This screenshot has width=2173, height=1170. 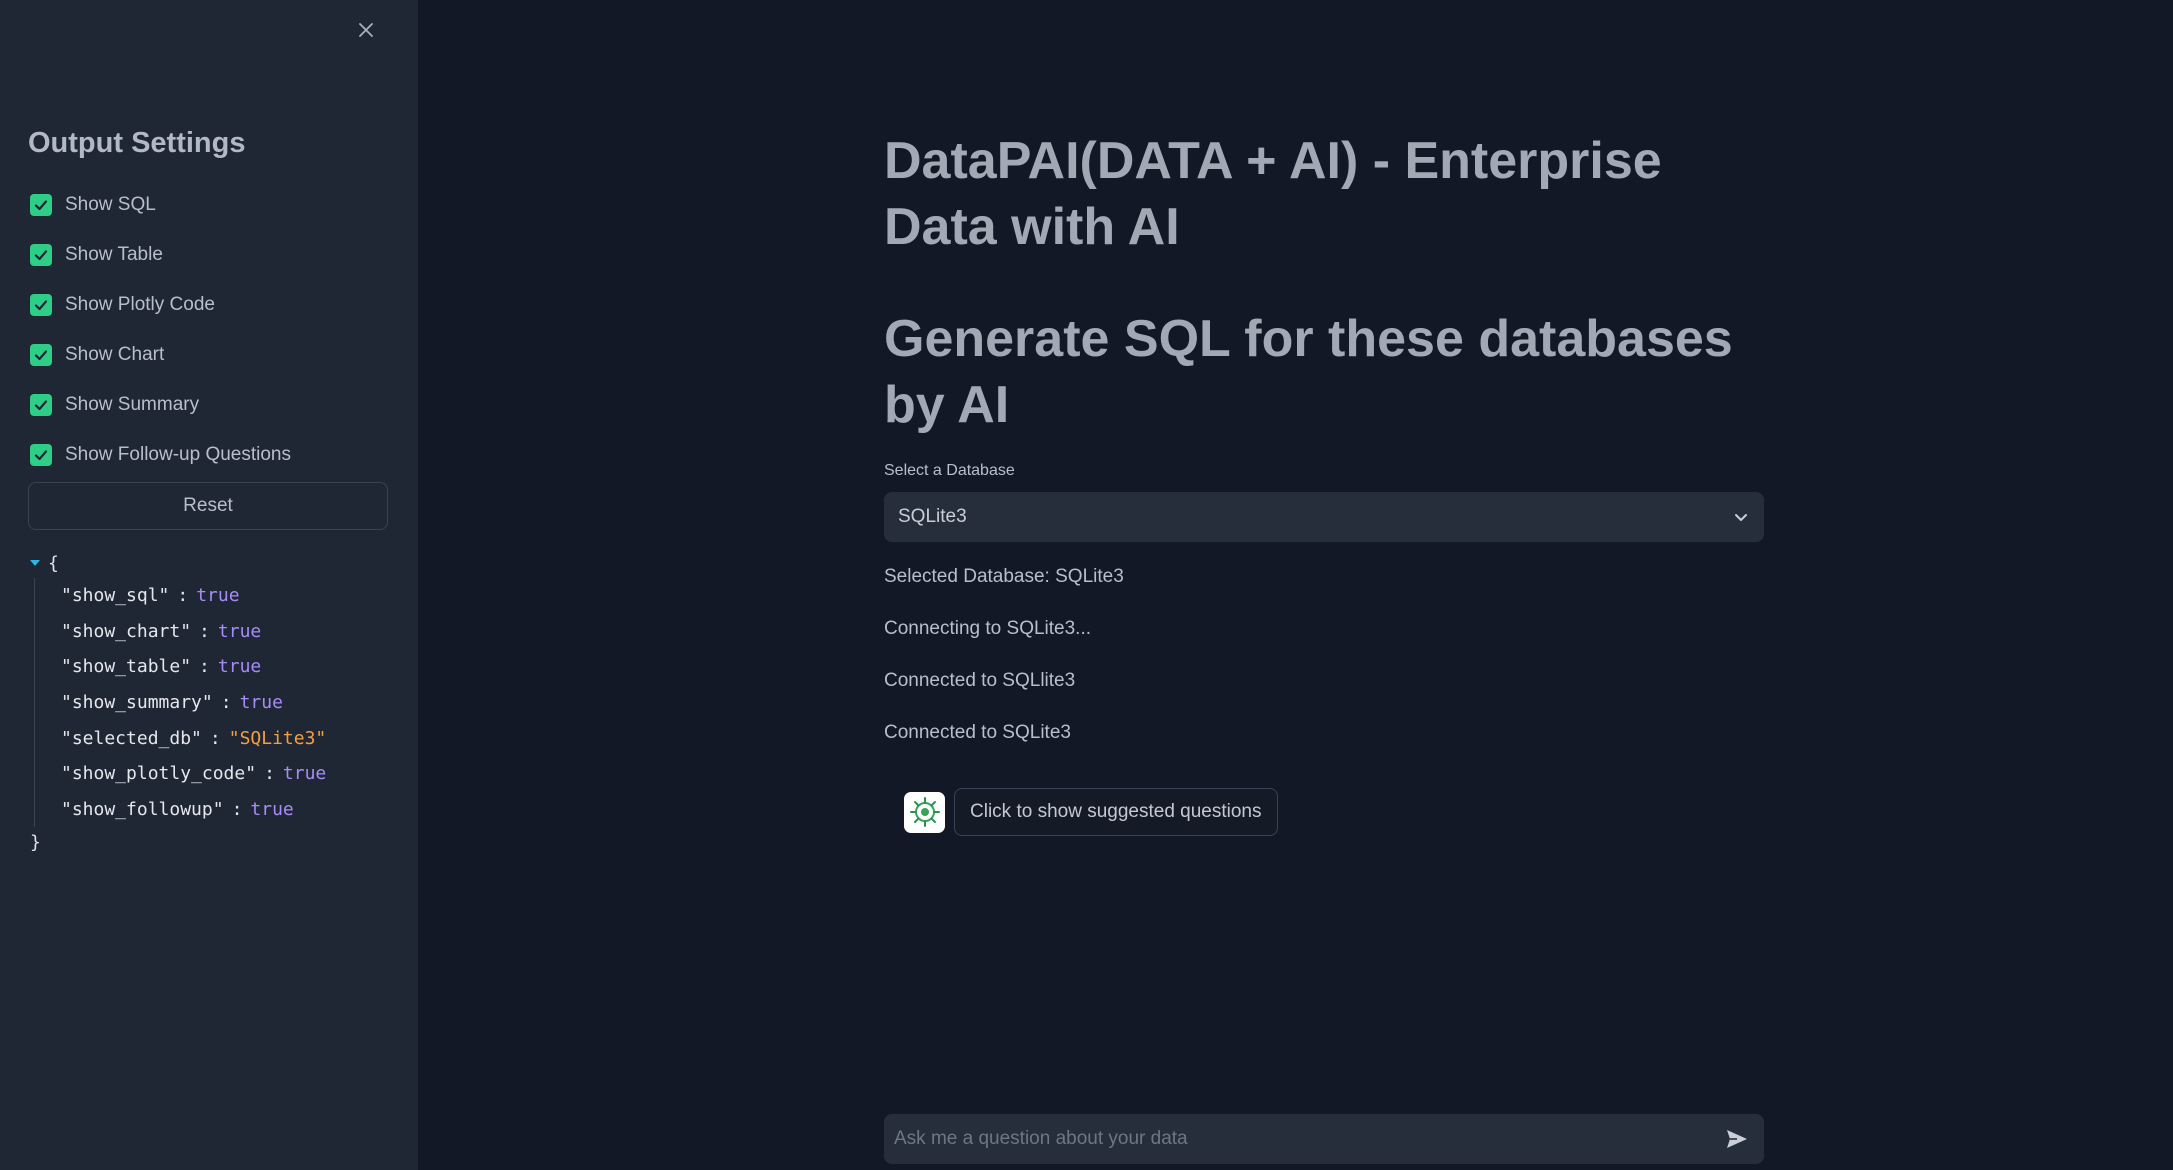 I want to click on json-value: "SQLite3", so click(x=277, y=738).